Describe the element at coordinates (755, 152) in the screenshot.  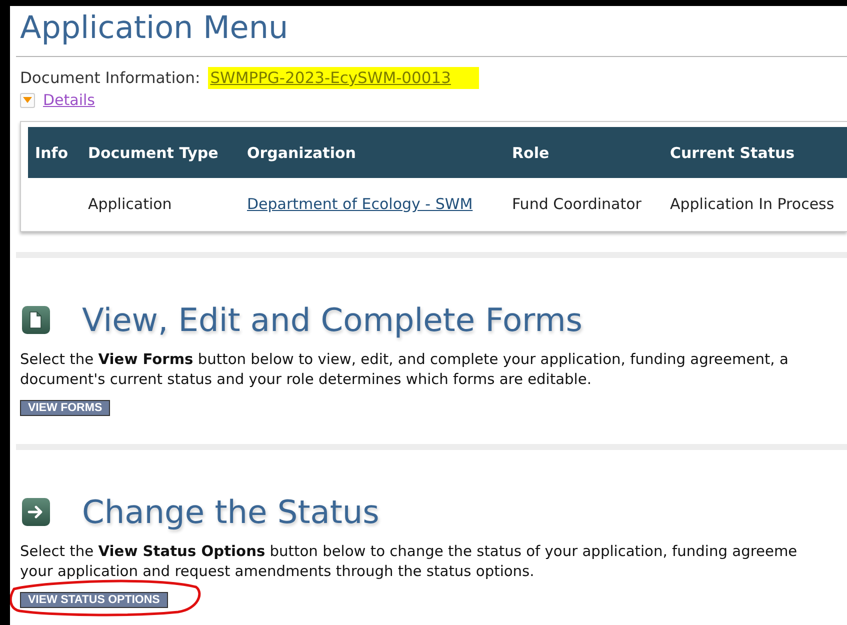
I see `column-header: Current Status` at that location.